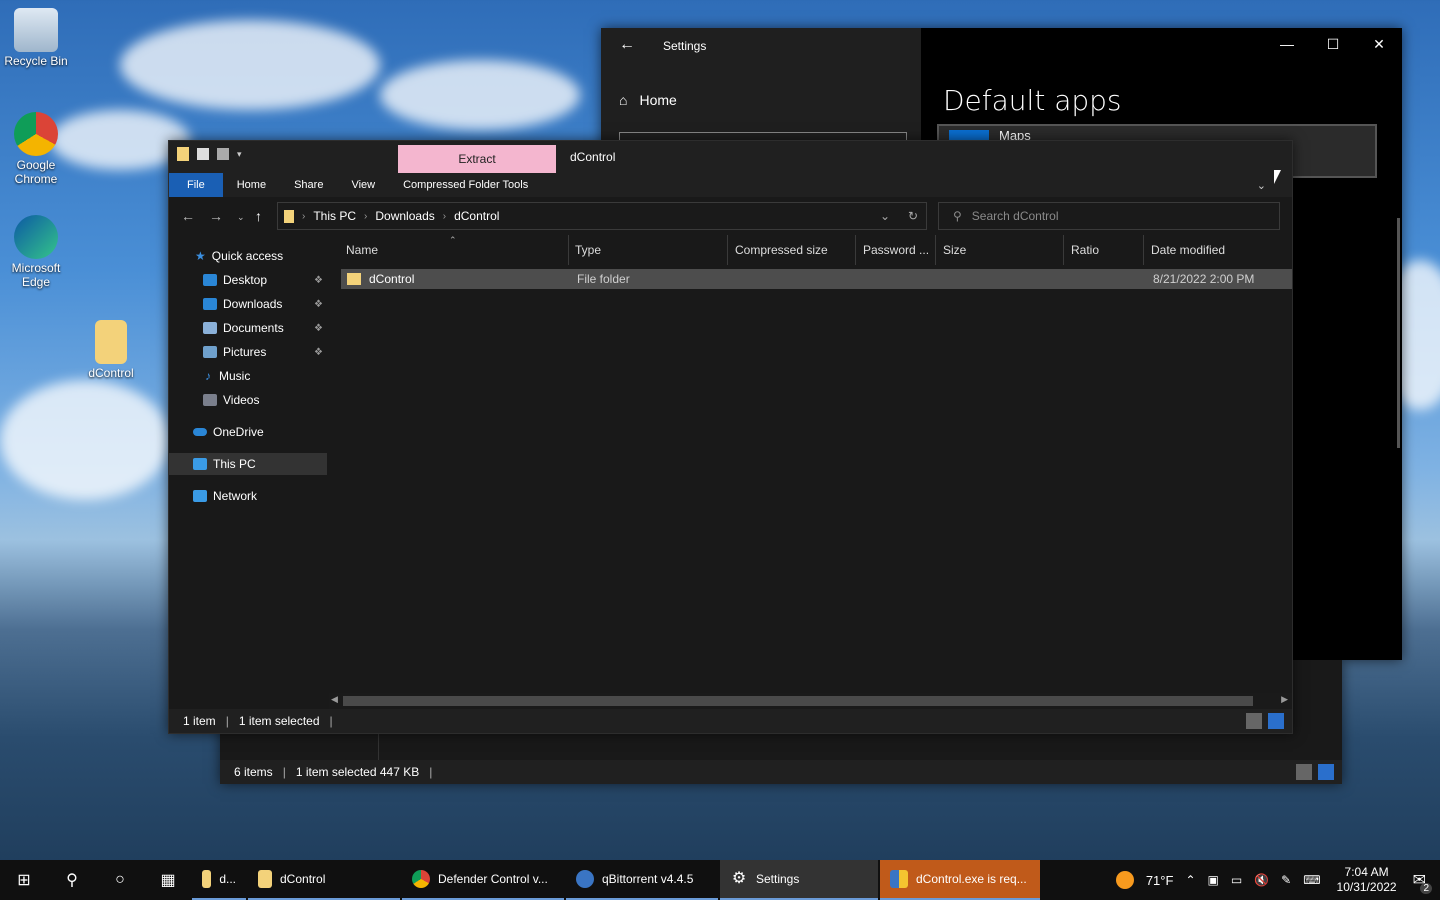 The width and height of the screenshot is (1440, 900). What do you see at coordinates (792, 250) in the screenshot?
I see `column-header-compressed-size: Compressed size` at bounding box center [792, 250].